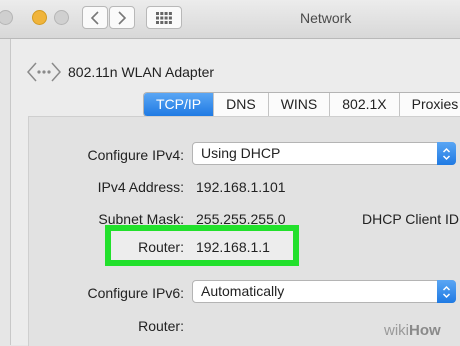 This screenshot has height=346, width=460. I want to click on tab-wins: WINS, so click(300, 104).